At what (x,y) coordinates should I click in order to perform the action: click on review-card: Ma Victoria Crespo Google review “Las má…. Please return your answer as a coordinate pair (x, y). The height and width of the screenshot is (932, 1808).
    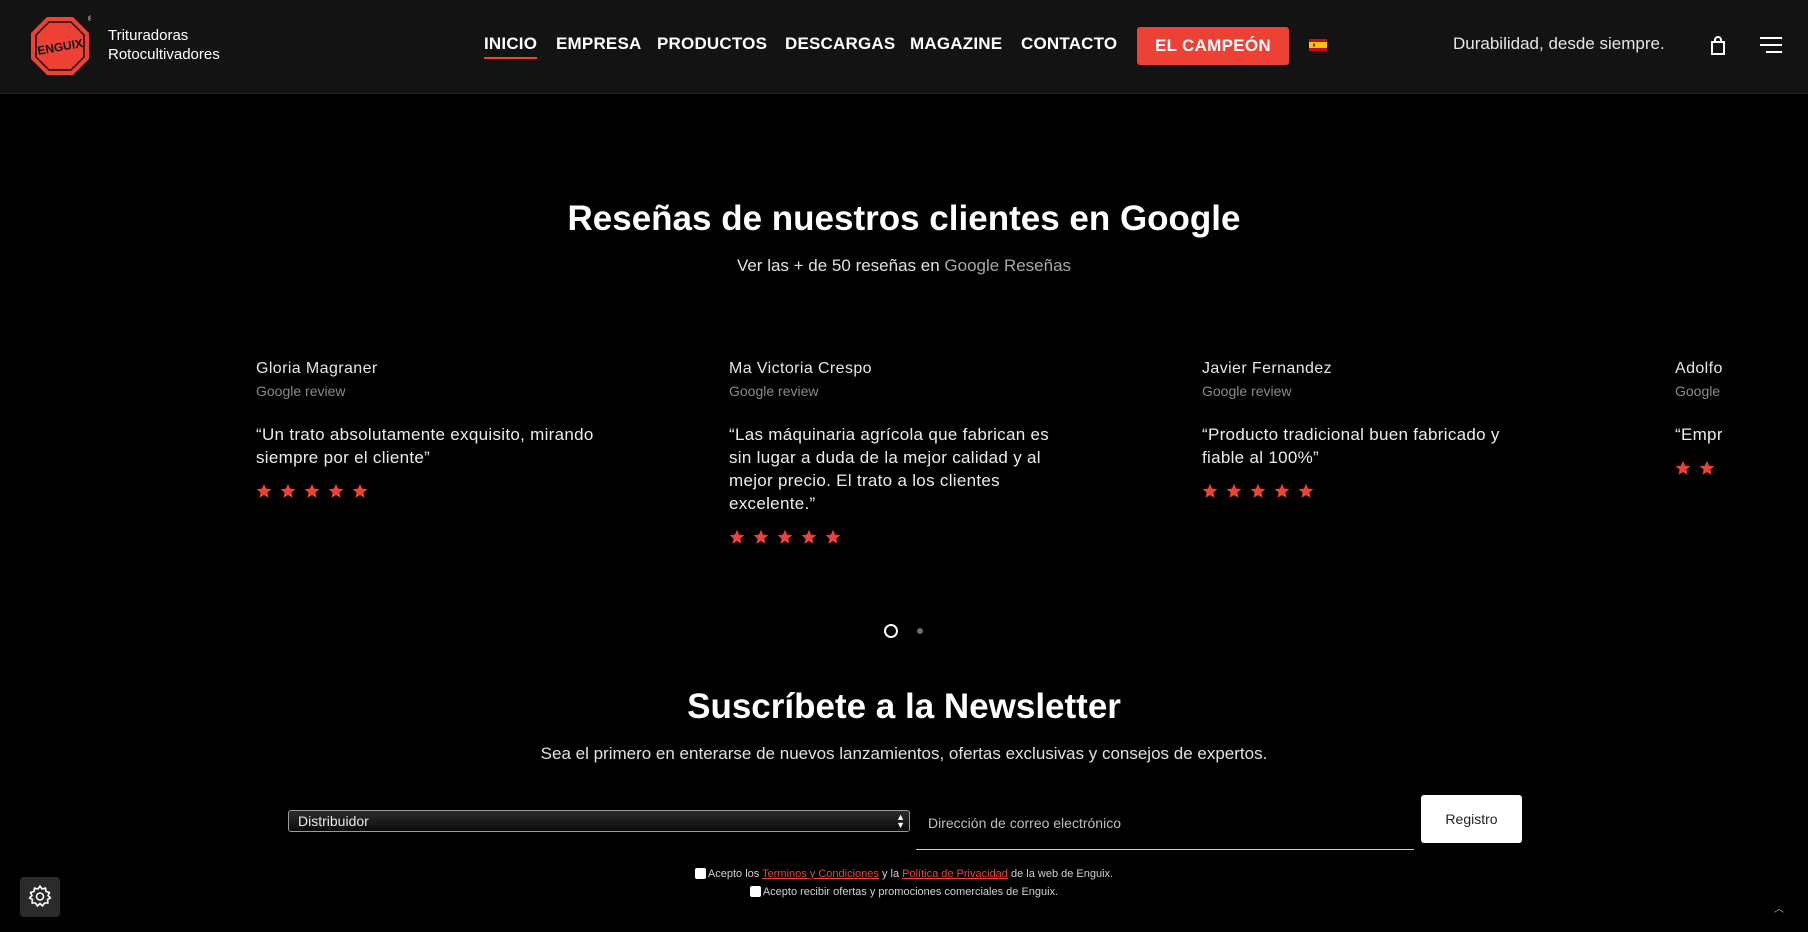
    Looking at the image, I should click on (899, 454).